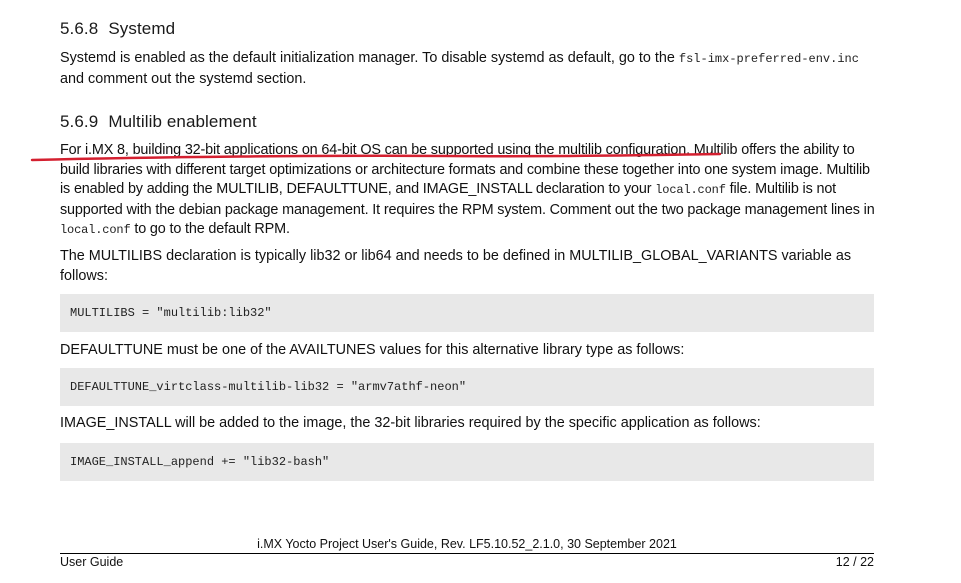 This screenshot has width=961, height=583. Describe the element at coordinates (467, 462) in the screenshot. I see `code-block-image-install: IMAGE_INSTALL_append += "lib32-bash"` at that location.